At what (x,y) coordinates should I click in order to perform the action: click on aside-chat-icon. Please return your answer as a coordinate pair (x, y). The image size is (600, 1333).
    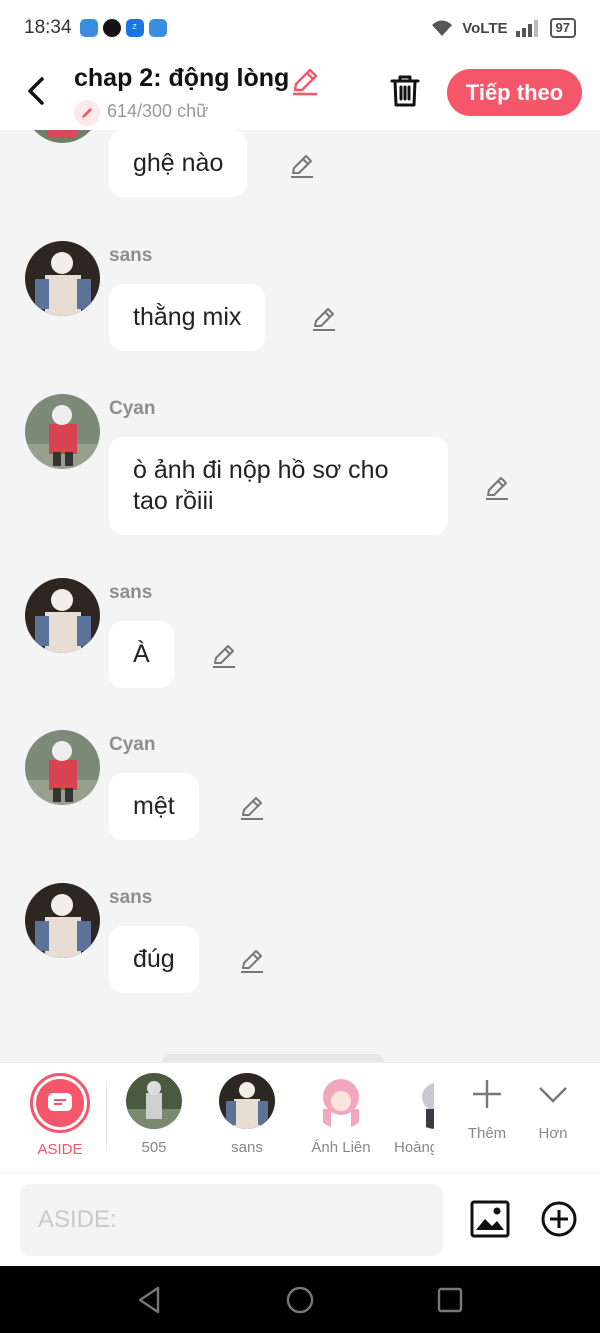
    Looking at the image, I should click on (60, 1102).